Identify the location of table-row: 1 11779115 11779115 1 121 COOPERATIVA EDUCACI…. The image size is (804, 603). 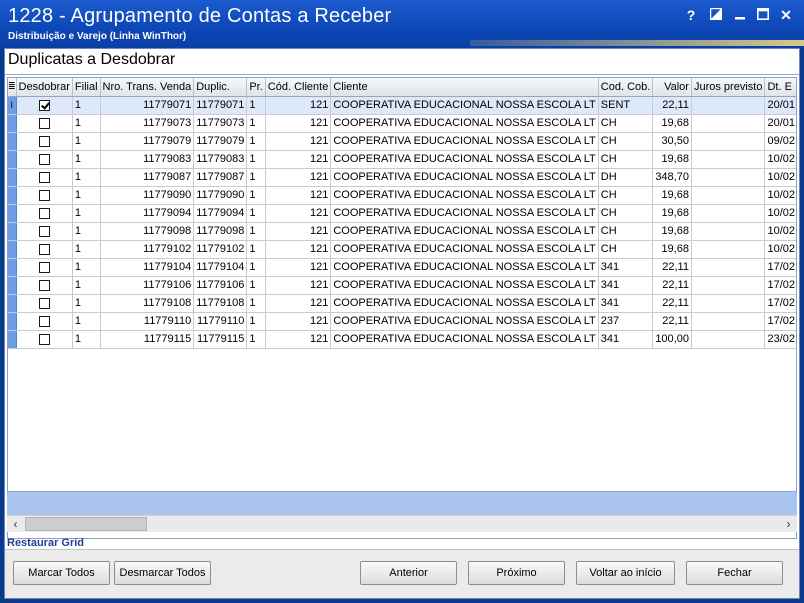
(402, 339).